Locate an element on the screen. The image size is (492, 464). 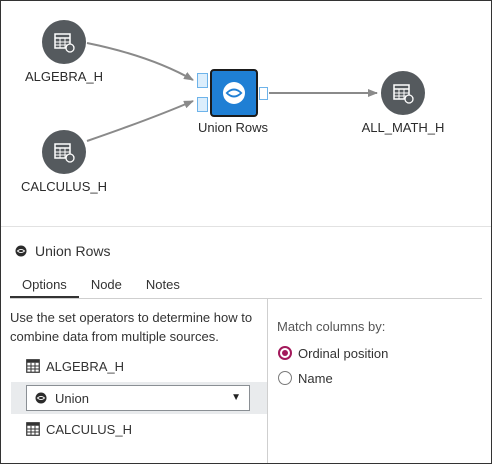
radio-name: Name is located at coordinates (305, 378).